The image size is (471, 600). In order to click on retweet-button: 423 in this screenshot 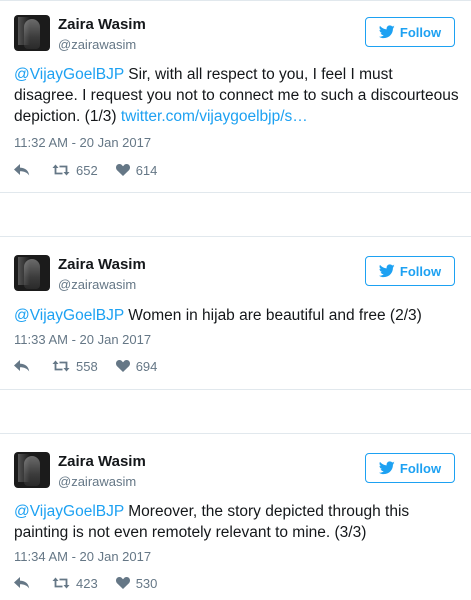, I will do `click(75, 583)`.